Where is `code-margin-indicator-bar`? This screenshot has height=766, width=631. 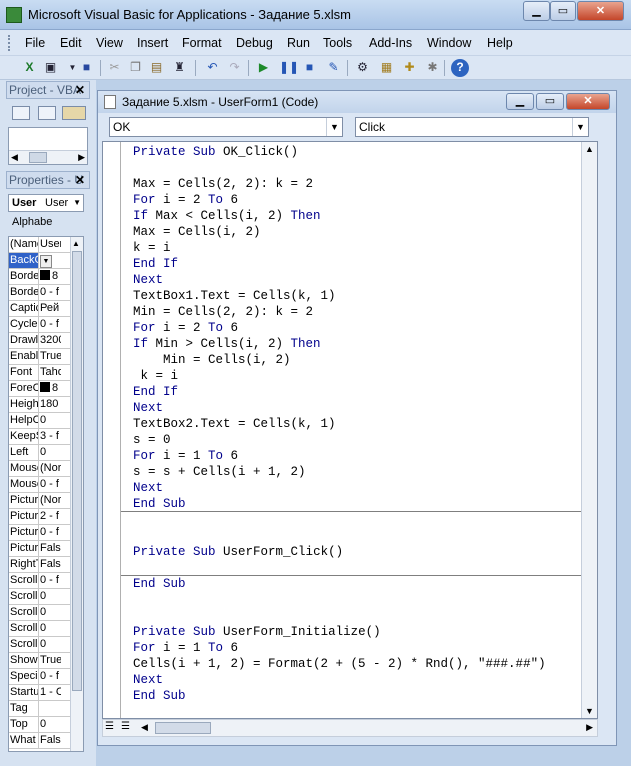 code-margin-indicator-bar is located at coordinates (112, 430).